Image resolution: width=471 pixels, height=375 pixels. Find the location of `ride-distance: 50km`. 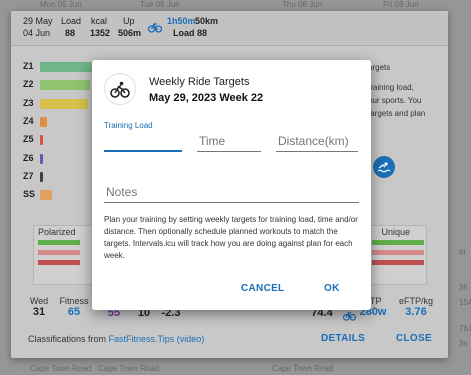

ride-distance: 50km is located at coordinates (207, 21).